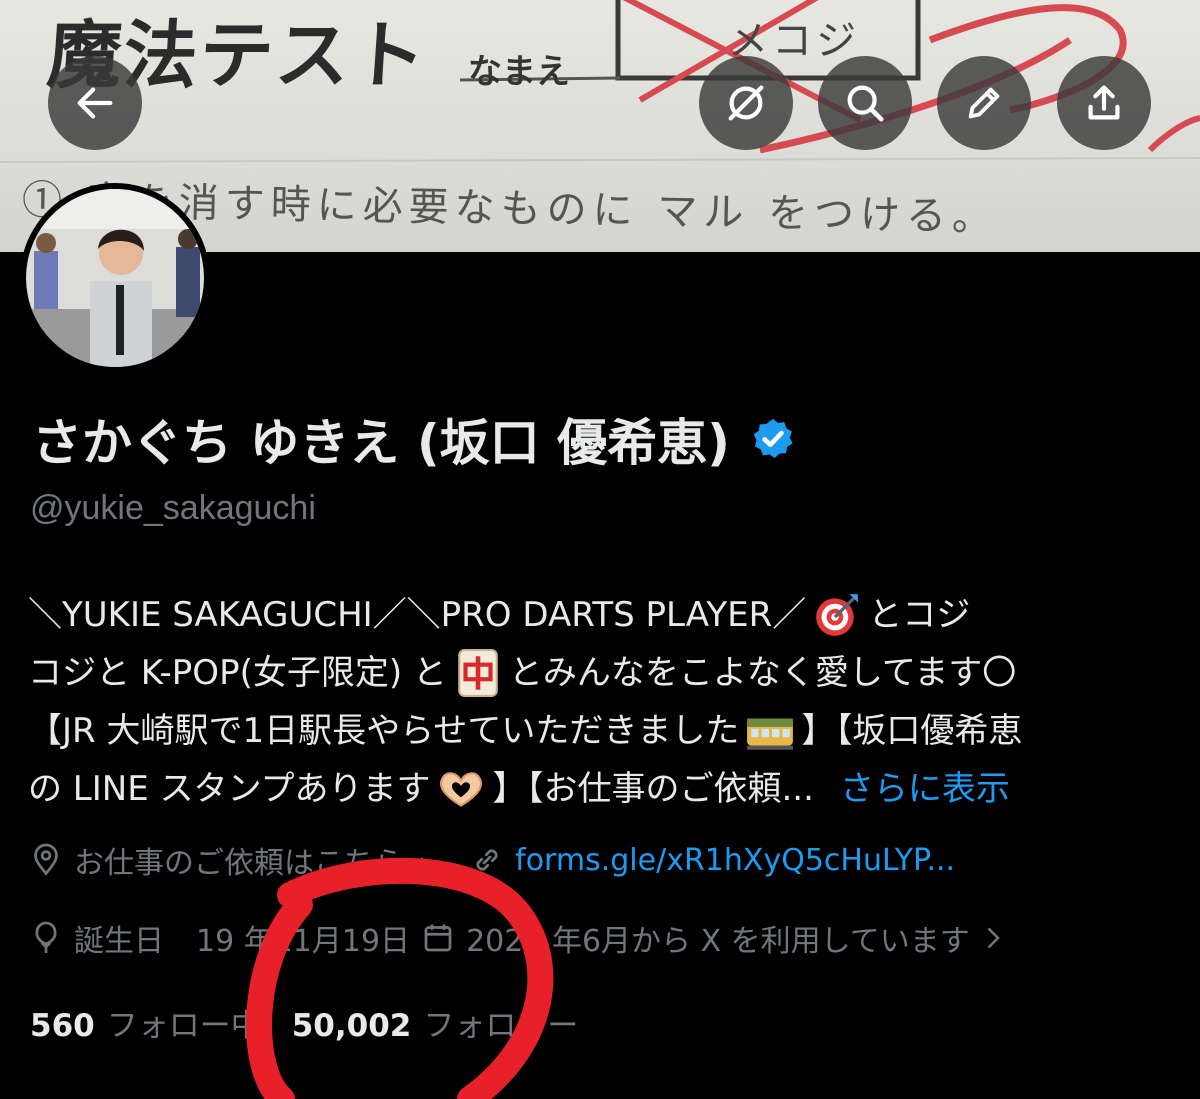  What do you see at coordinates (461, 789) in the screenshot?
I see `heart-hands-icon` at bounding box center [461, 789].